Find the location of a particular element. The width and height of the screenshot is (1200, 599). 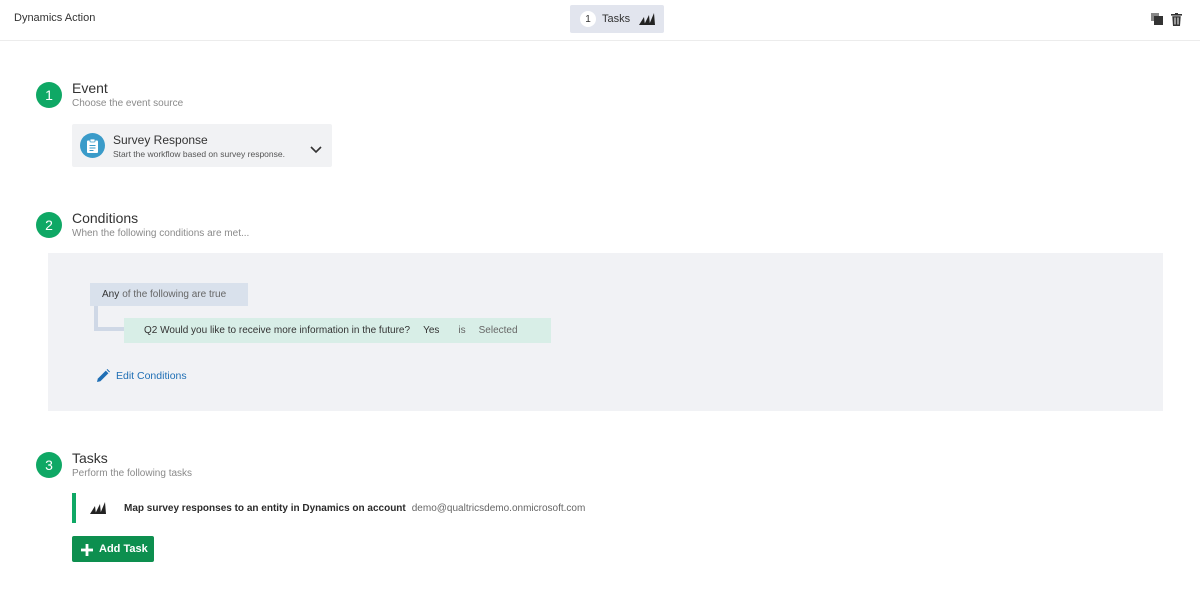

rule-answer: Yes is located at coordinates (431, 330).